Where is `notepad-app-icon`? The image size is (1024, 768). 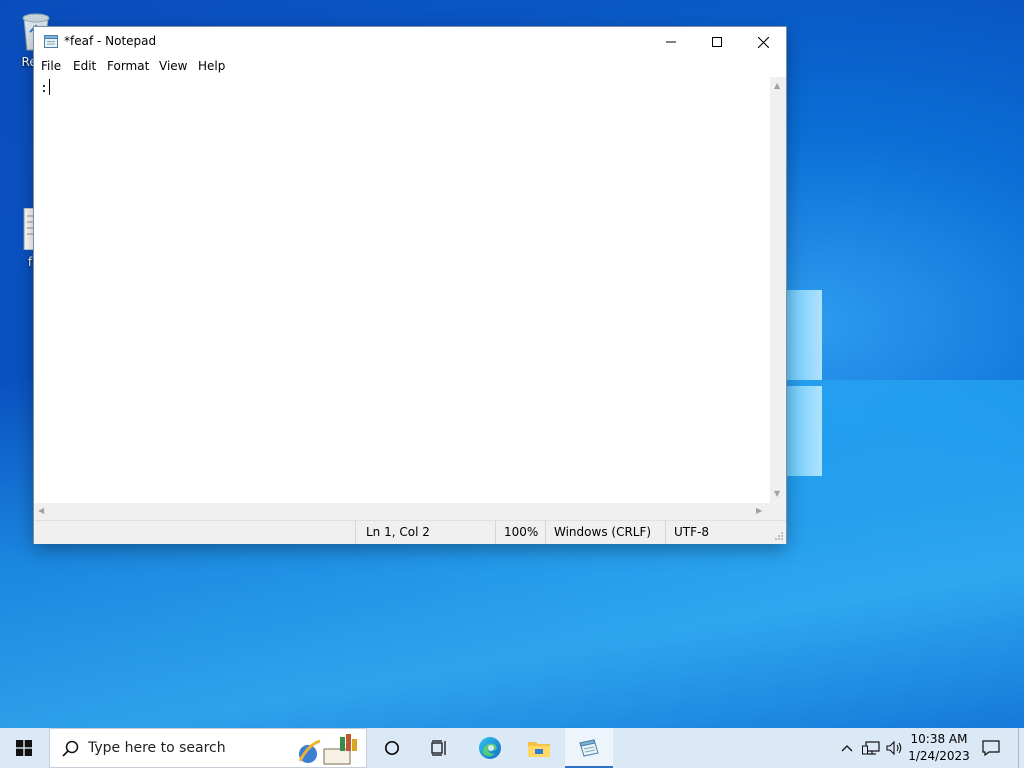
notepad-app-icon is located at coordinates (51, 41).